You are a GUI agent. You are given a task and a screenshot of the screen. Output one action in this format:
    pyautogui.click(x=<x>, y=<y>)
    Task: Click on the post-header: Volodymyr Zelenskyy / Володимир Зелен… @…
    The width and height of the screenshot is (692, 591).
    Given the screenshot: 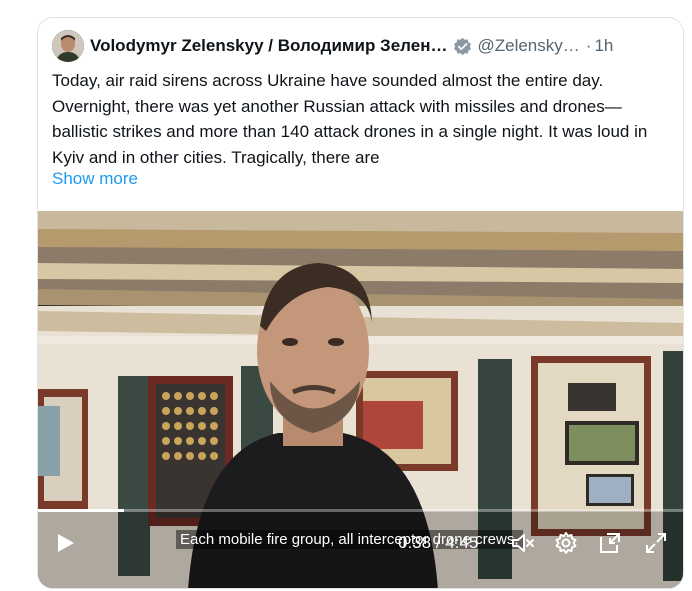 What is the action you would take?
    pyautogui.click(x=361, y=46)
    